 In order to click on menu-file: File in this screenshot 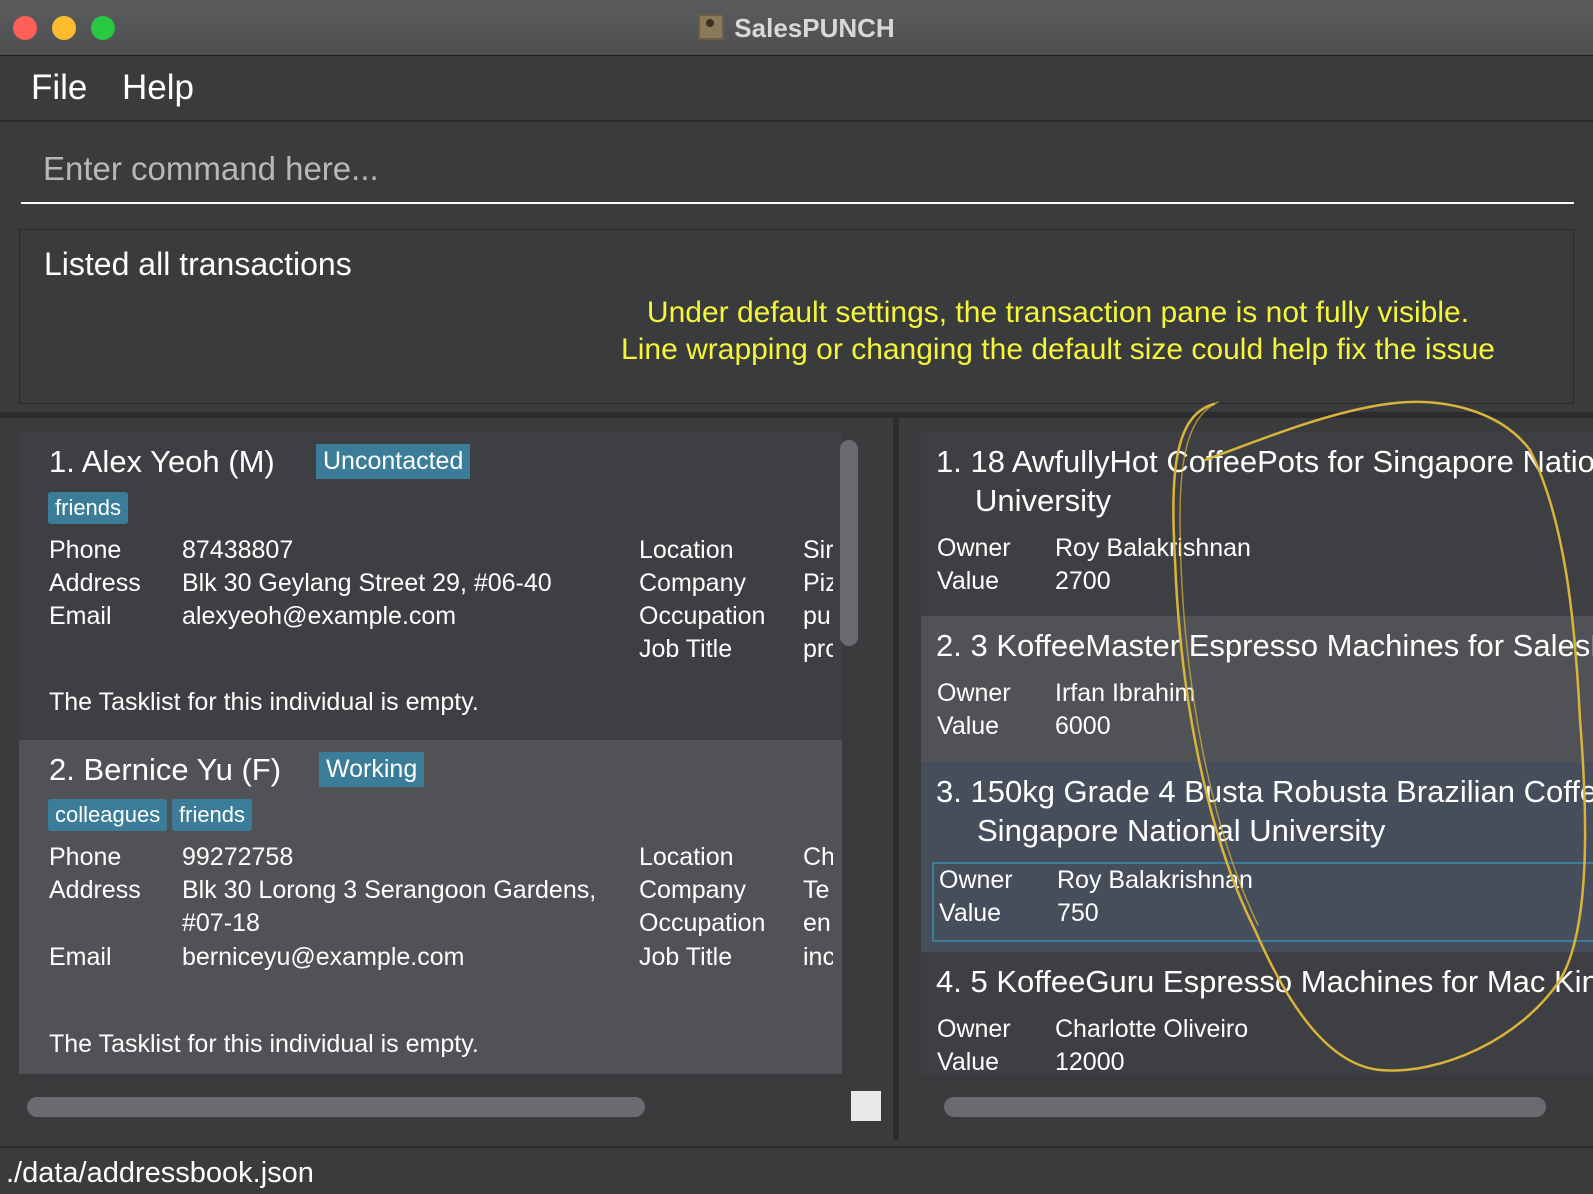, I will do `click(59, 88)`.